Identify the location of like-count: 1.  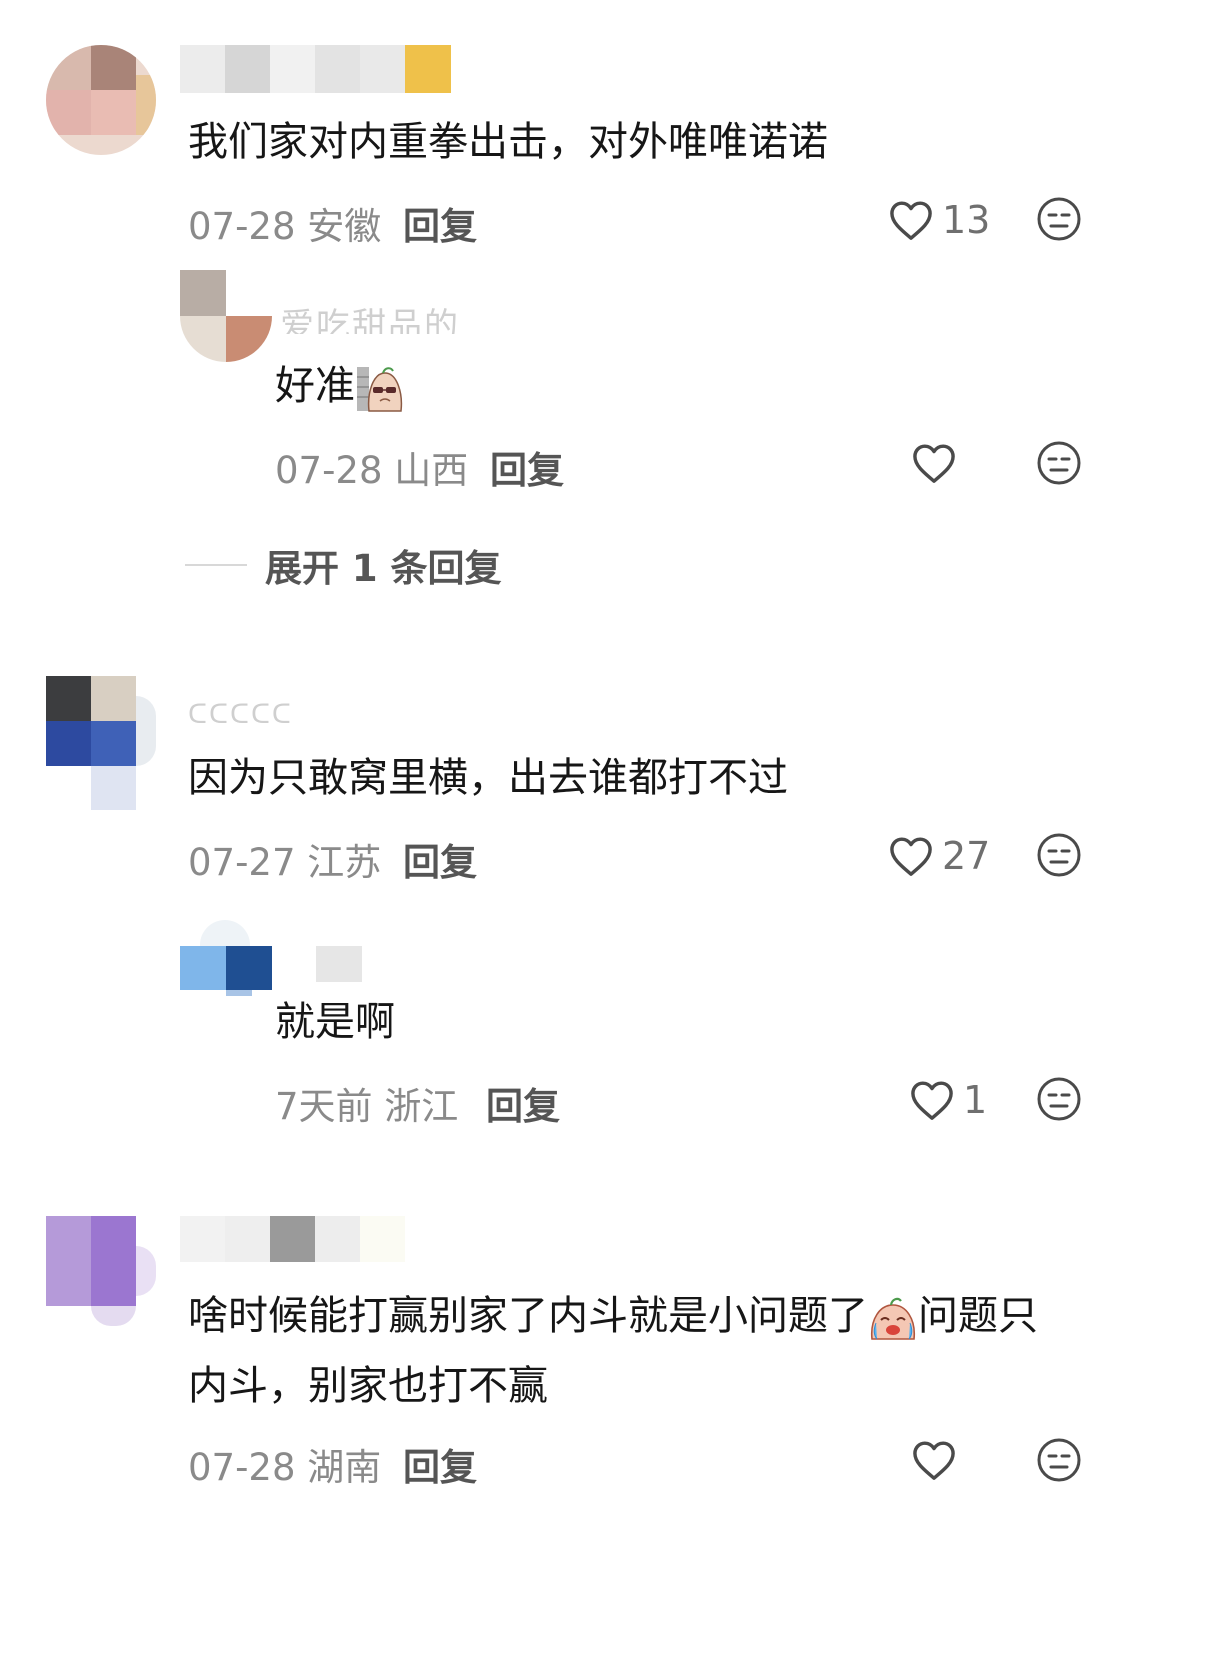
(975, 1100).